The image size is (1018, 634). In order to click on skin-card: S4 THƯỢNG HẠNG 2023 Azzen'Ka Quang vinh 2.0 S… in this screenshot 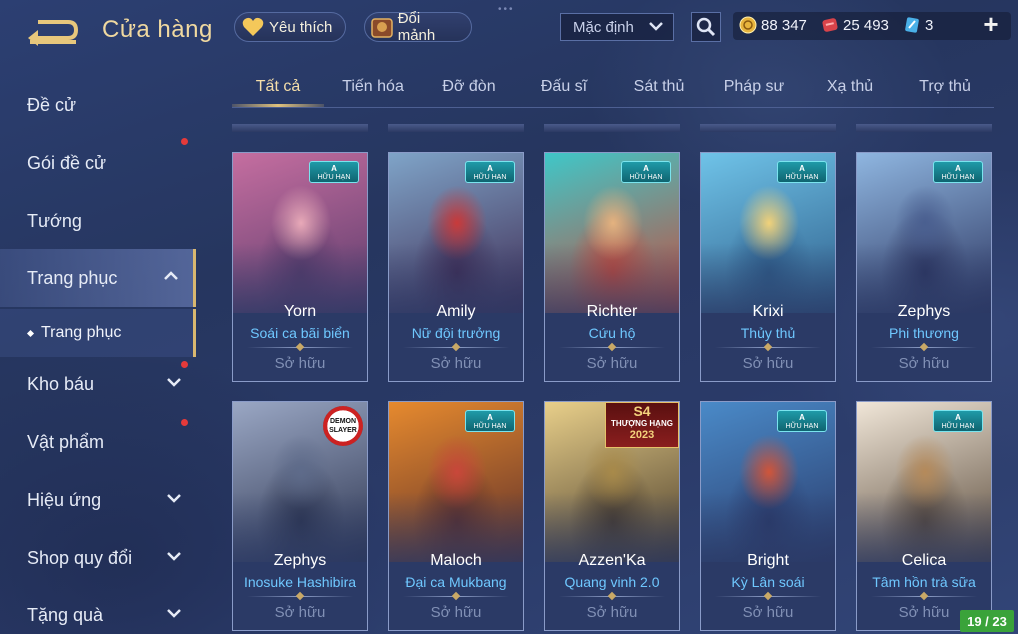, I will do `click(612, 516)`.